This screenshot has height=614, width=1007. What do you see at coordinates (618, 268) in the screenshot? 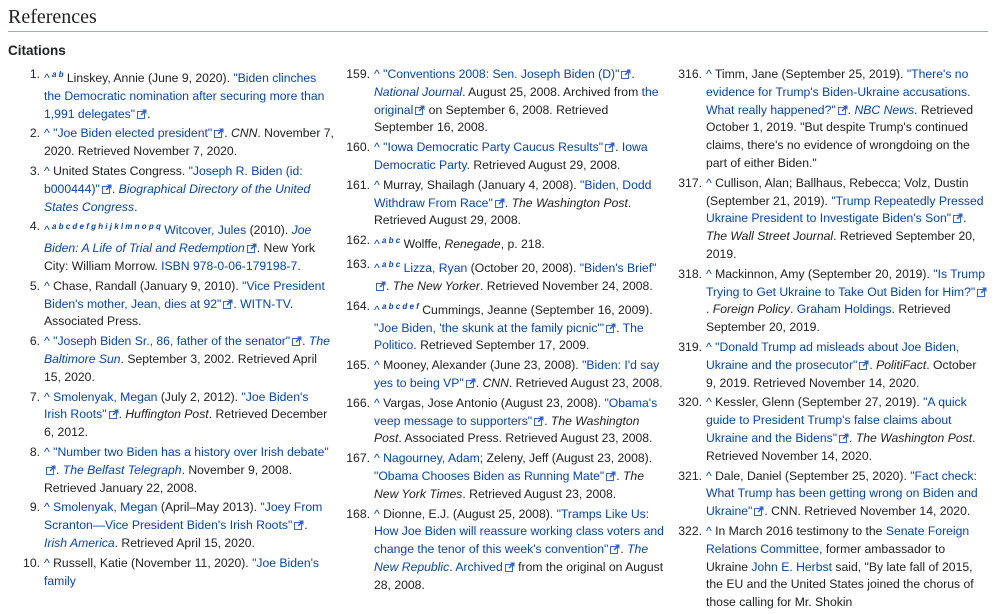
I see `citation-link: "Biden's Brief"` at bounding box center [618, 268].